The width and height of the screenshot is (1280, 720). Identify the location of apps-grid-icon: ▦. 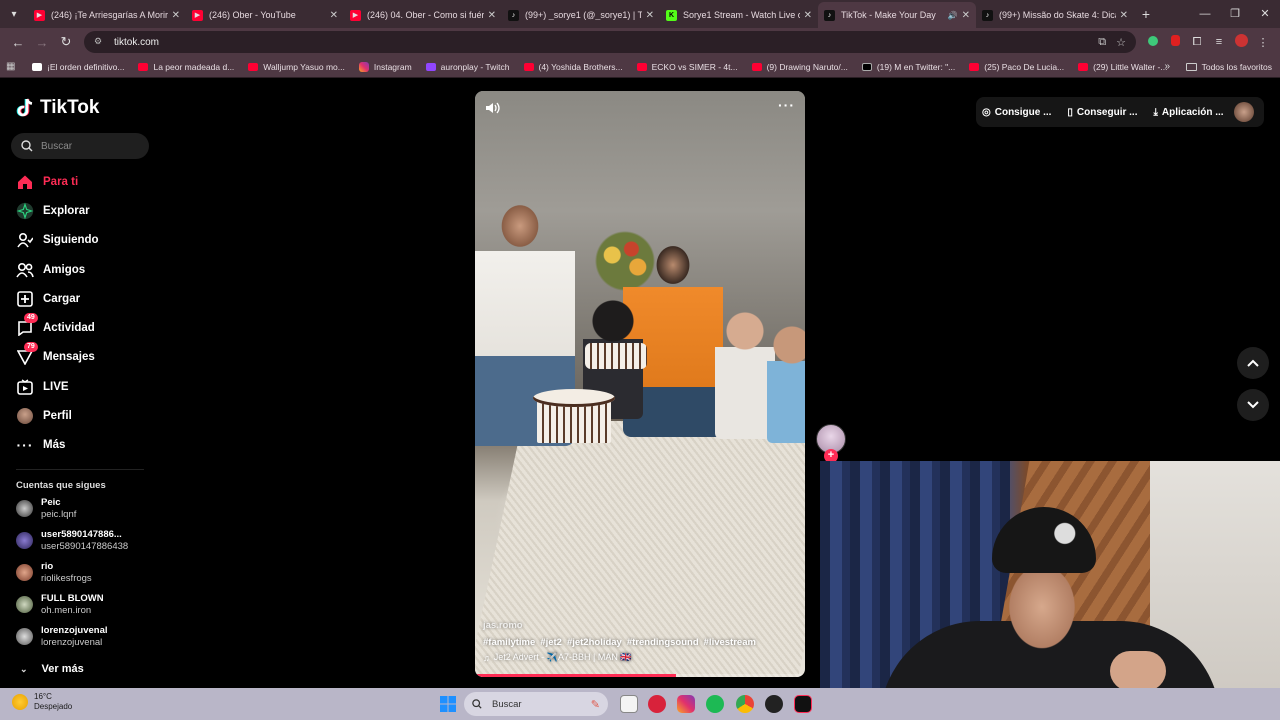
(15, 66).